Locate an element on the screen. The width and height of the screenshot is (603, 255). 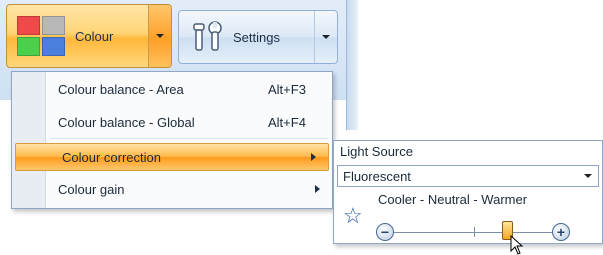
slider-tick is located at coordinates (474, 232).